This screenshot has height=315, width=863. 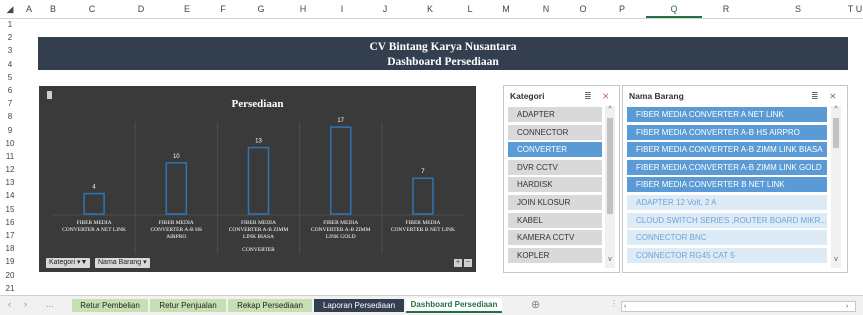 What do you see at coordinates (859, 9) in the screenshot?
I see `column-header-u: U` at bounding box center [859, 9].